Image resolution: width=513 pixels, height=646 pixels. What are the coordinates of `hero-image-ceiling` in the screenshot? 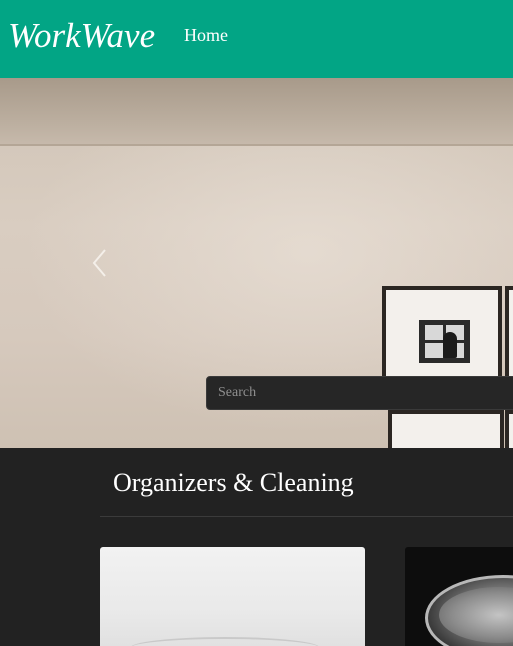 It's located at (256, 112).